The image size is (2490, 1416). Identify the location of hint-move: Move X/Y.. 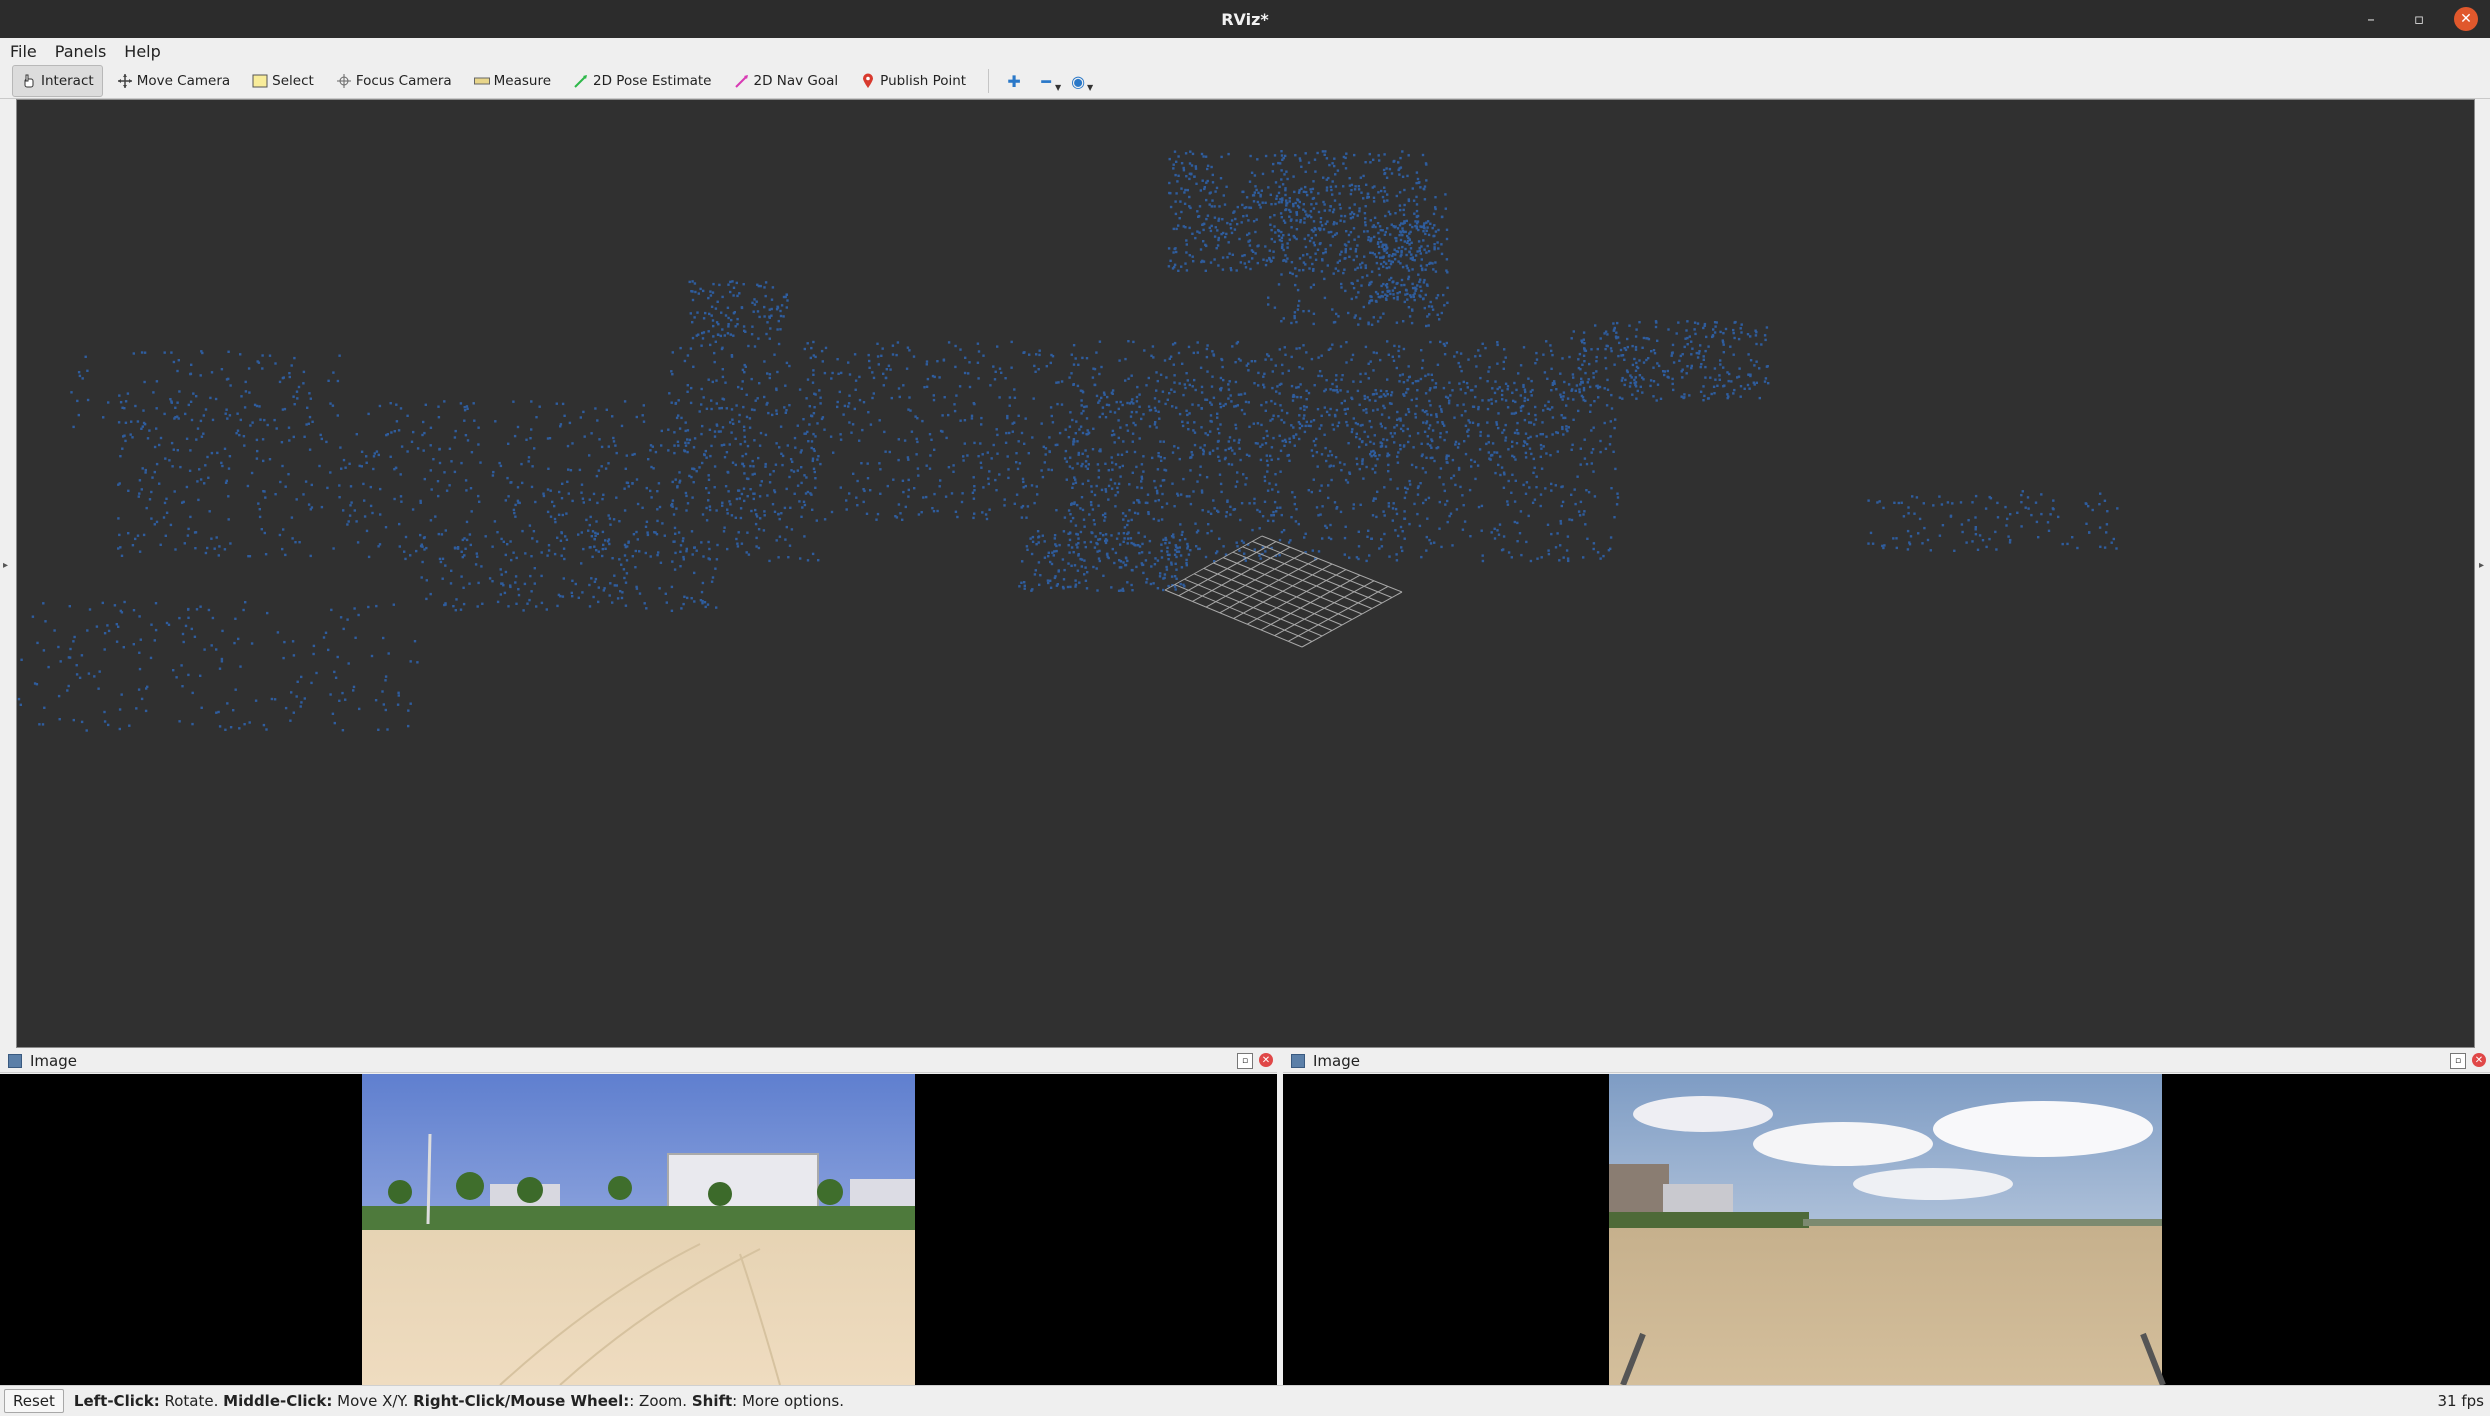
(373, 1401).